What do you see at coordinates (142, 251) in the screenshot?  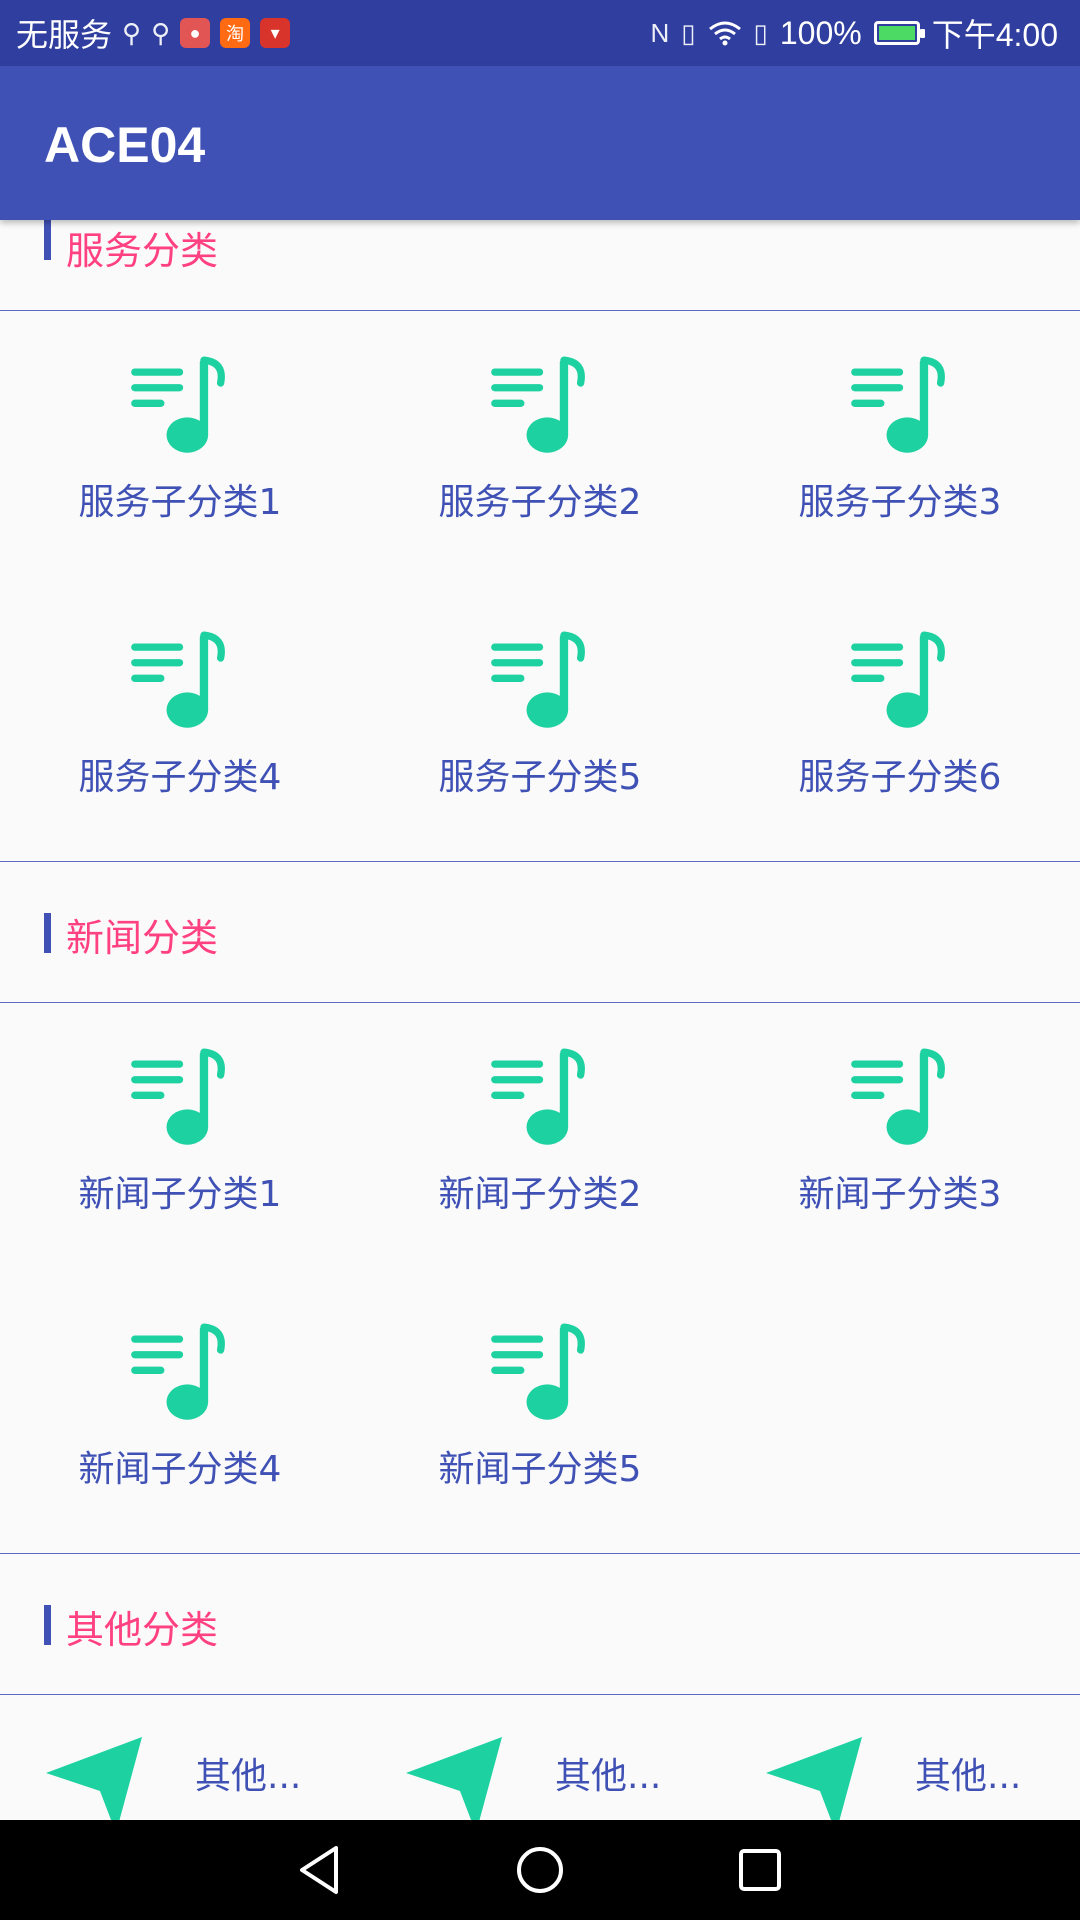 I see `section-title: 服务分类` at bounding box center [142, 251].